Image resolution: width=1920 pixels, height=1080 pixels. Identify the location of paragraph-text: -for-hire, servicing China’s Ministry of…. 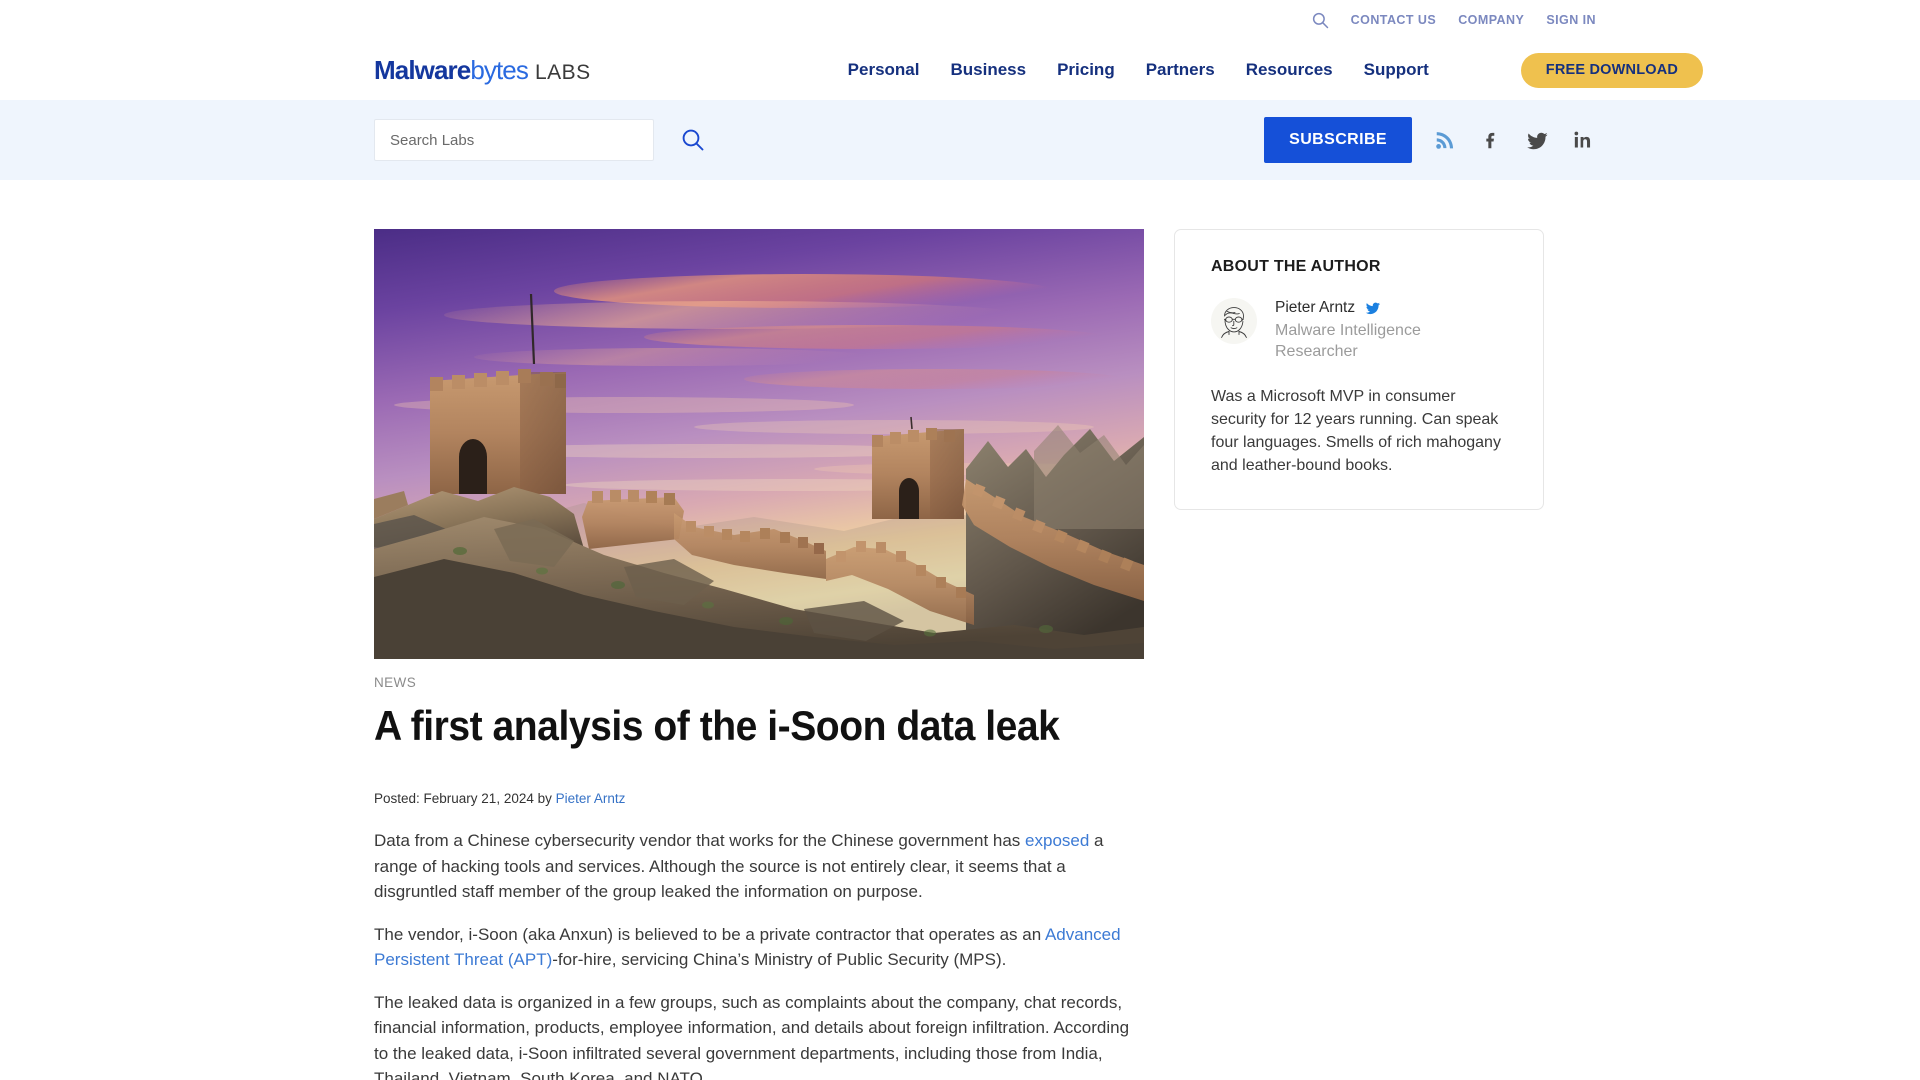
(779, 960).